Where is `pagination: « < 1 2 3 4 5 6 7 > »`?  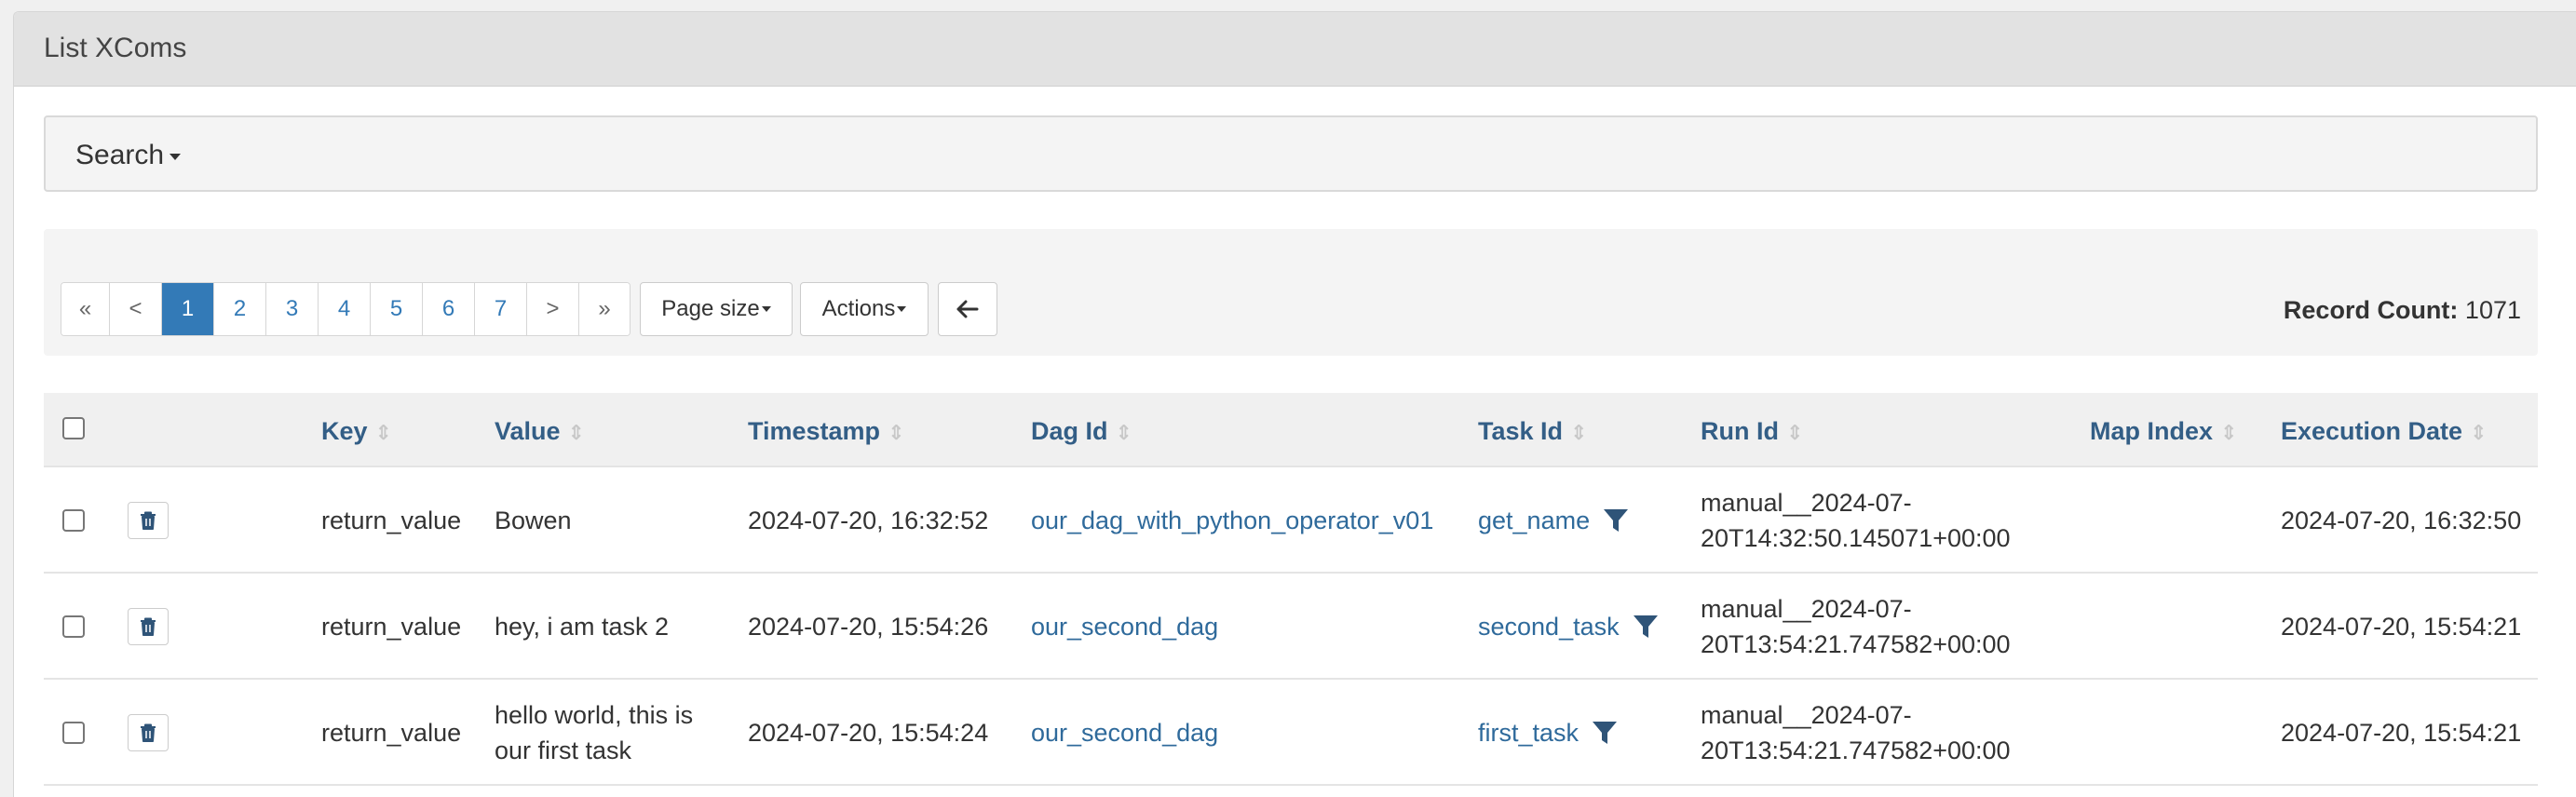
pagination: « < 1 2 3 4 5 6 7 > » is located at coordinates (345, 309).